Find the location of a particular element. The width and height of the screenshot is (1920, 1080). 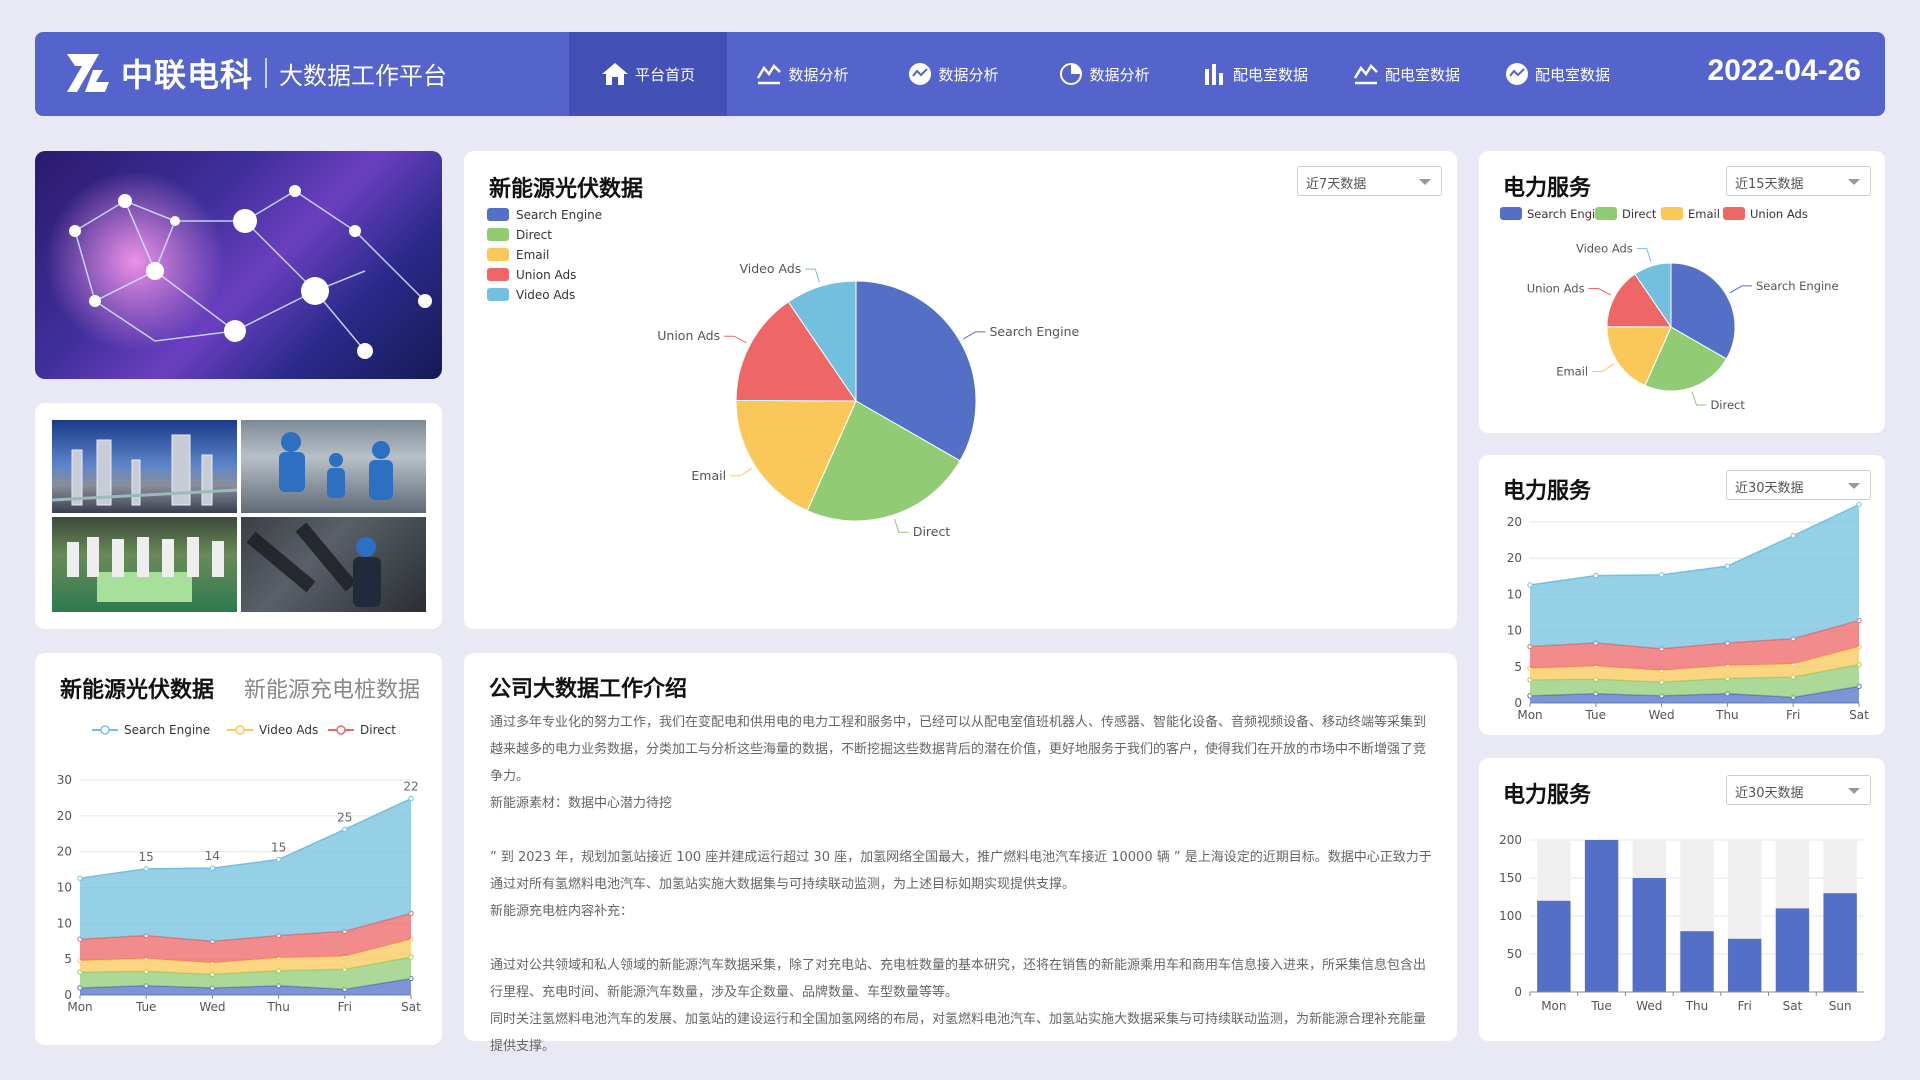

network-illustration is located at coordinates (238, 265).